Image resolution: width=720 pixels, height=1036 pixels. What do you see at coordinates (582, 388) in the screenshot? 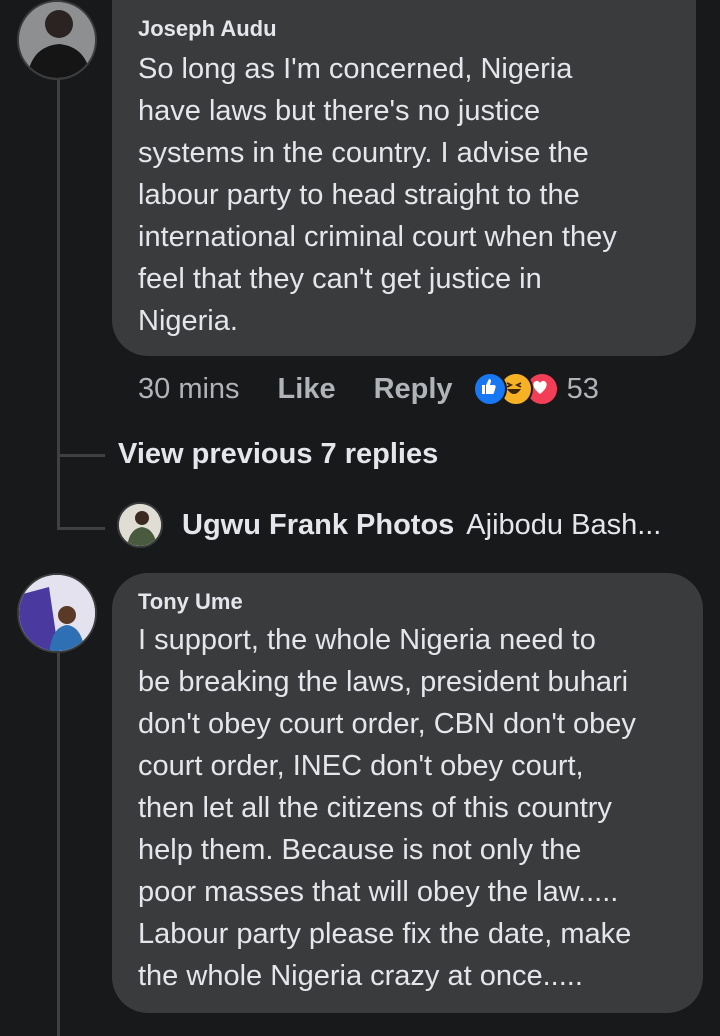
I see `reaction-count: 53` at bounding box center [582, 388].